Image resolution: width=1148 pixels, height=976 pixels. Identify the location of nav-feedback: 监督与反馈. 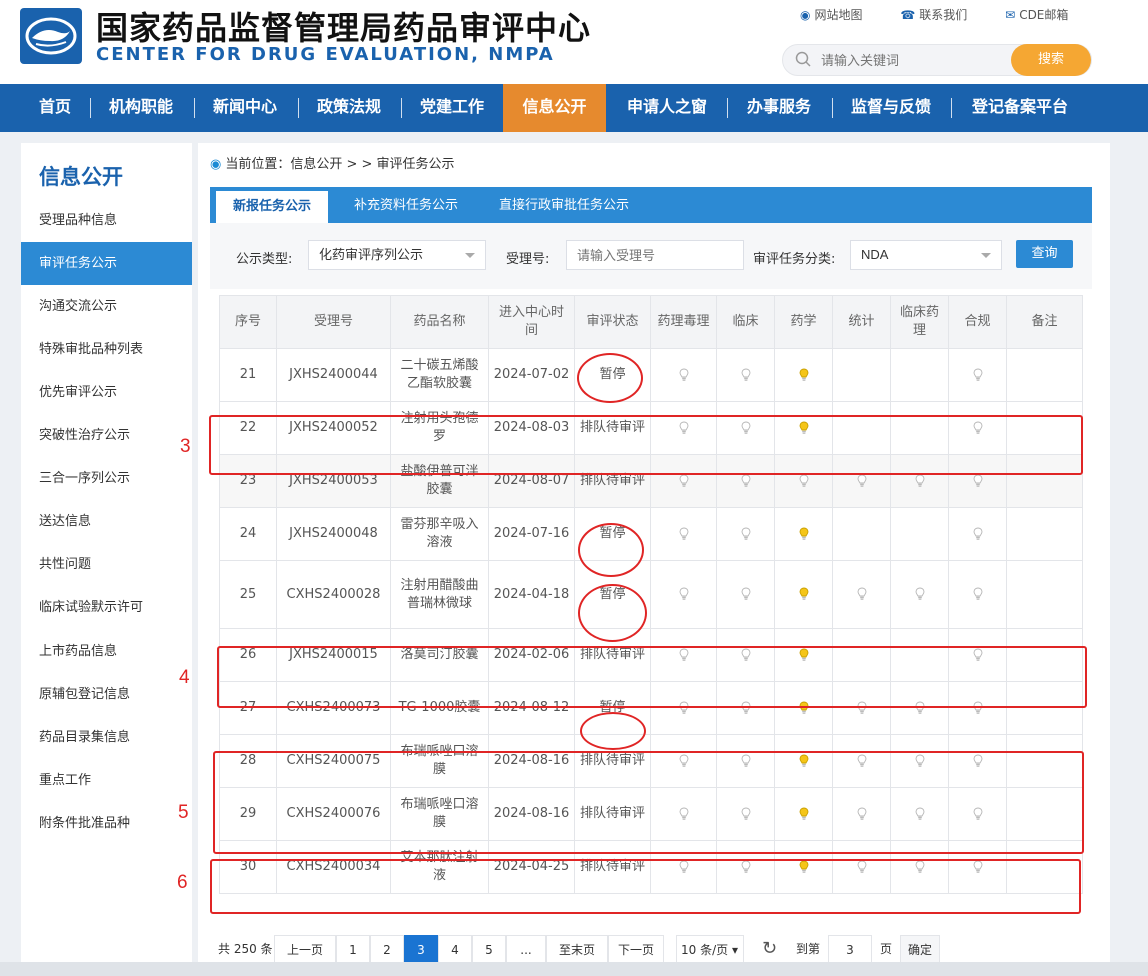
(891, 108).